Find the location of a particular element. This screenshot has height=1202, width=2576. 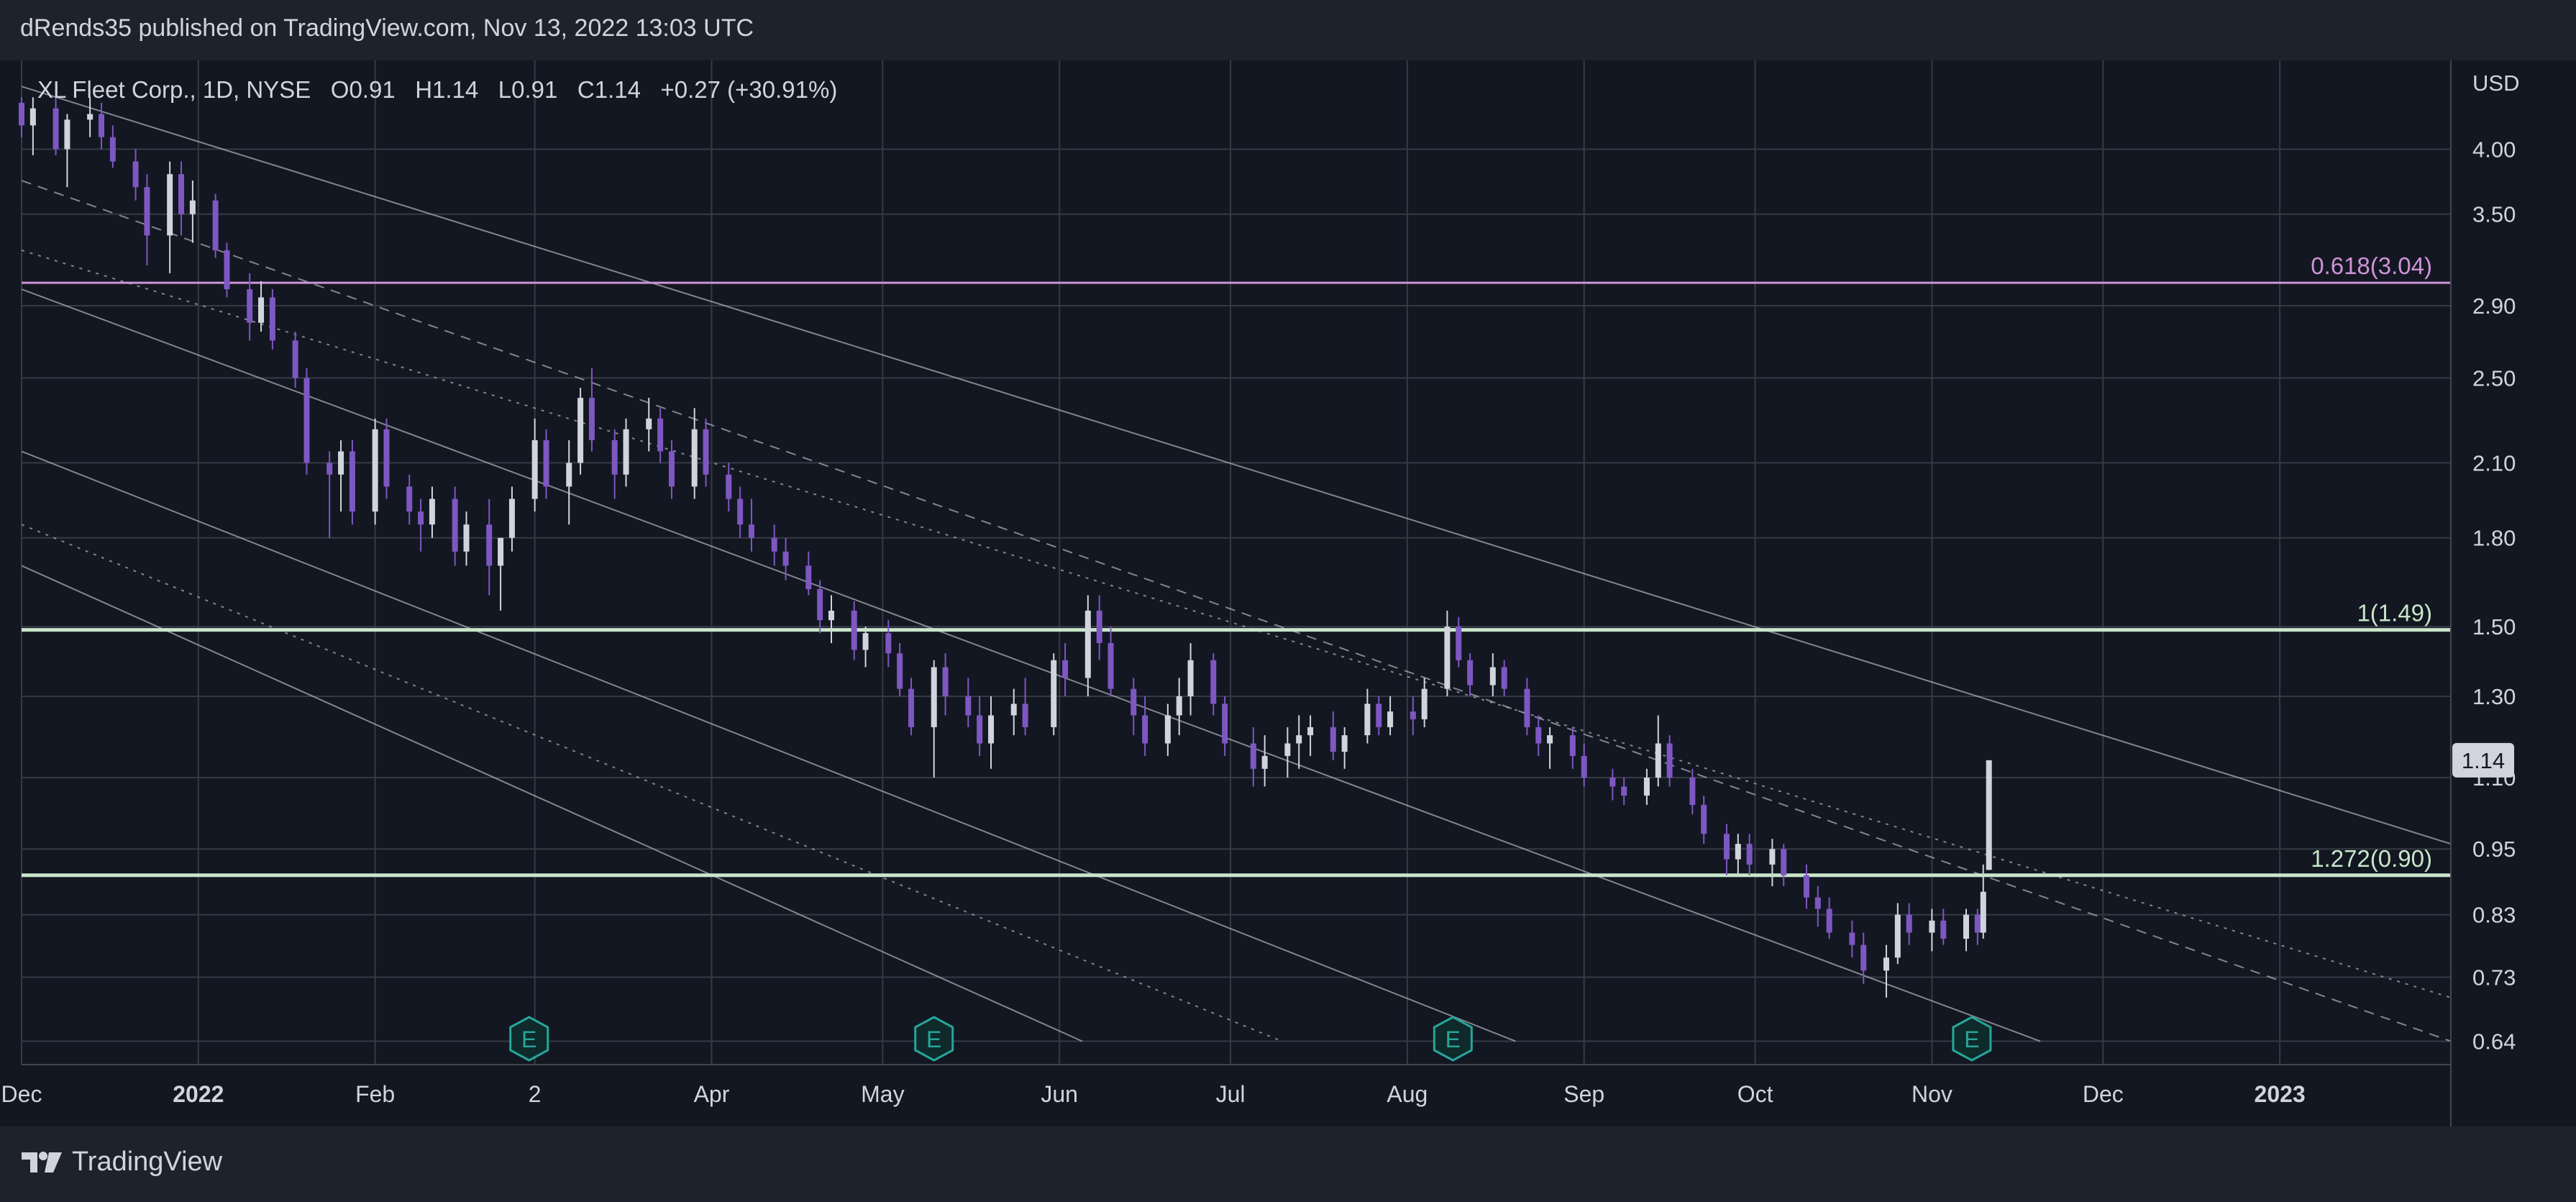

y-tick-label: 1.80 is located at coordinates (2494, 539).